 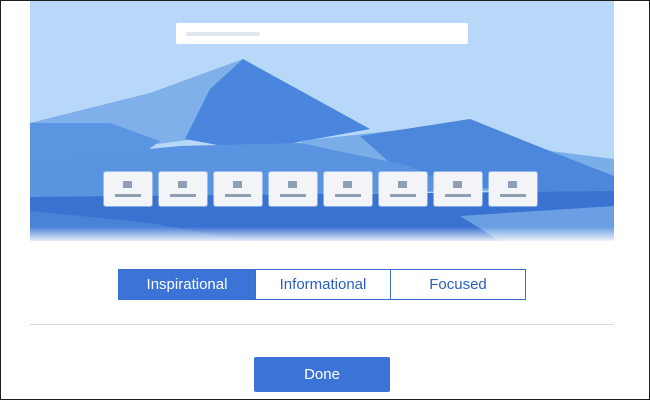 What do you see at coordinates (322, 324) in the screenshot?
I see `divider` at bounding box center [322, 324].